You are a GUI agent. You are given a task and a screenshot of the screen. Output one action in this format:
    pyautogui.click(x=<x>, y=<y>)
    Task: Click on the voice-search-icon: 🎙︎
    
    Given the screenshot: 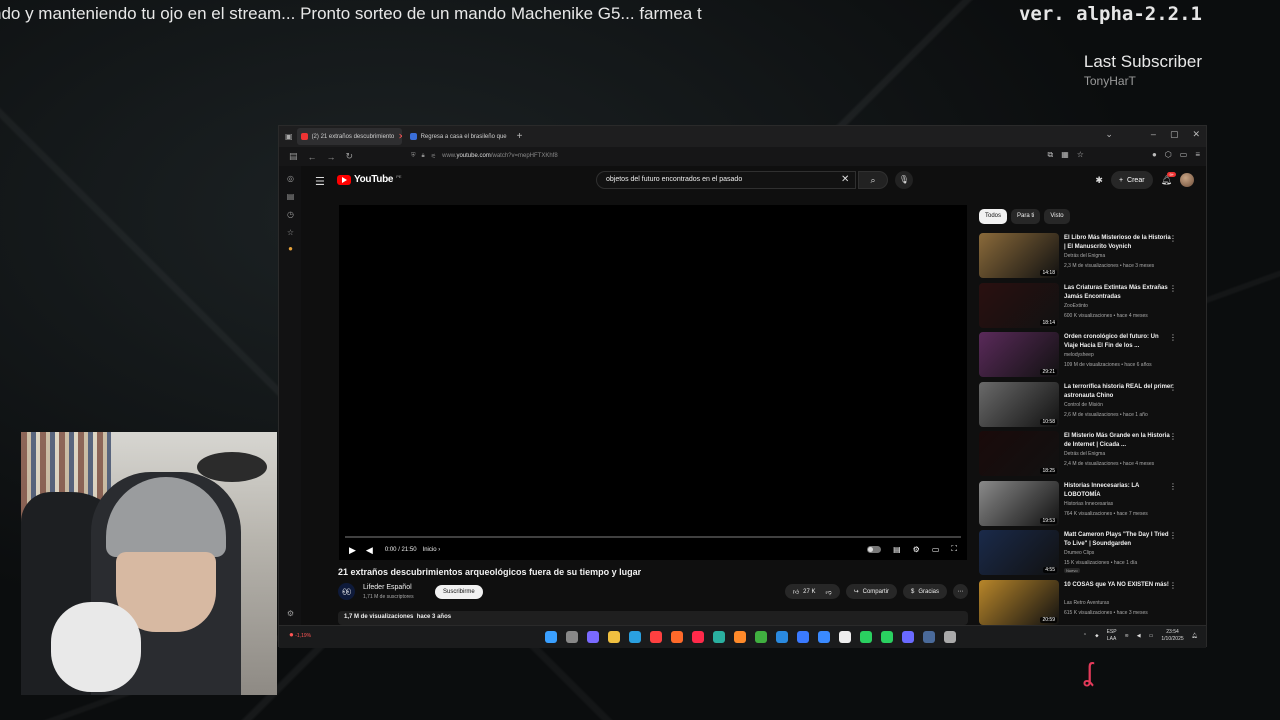 What is the action you would take?
    pyautogui.click(x=904, y=180)
    